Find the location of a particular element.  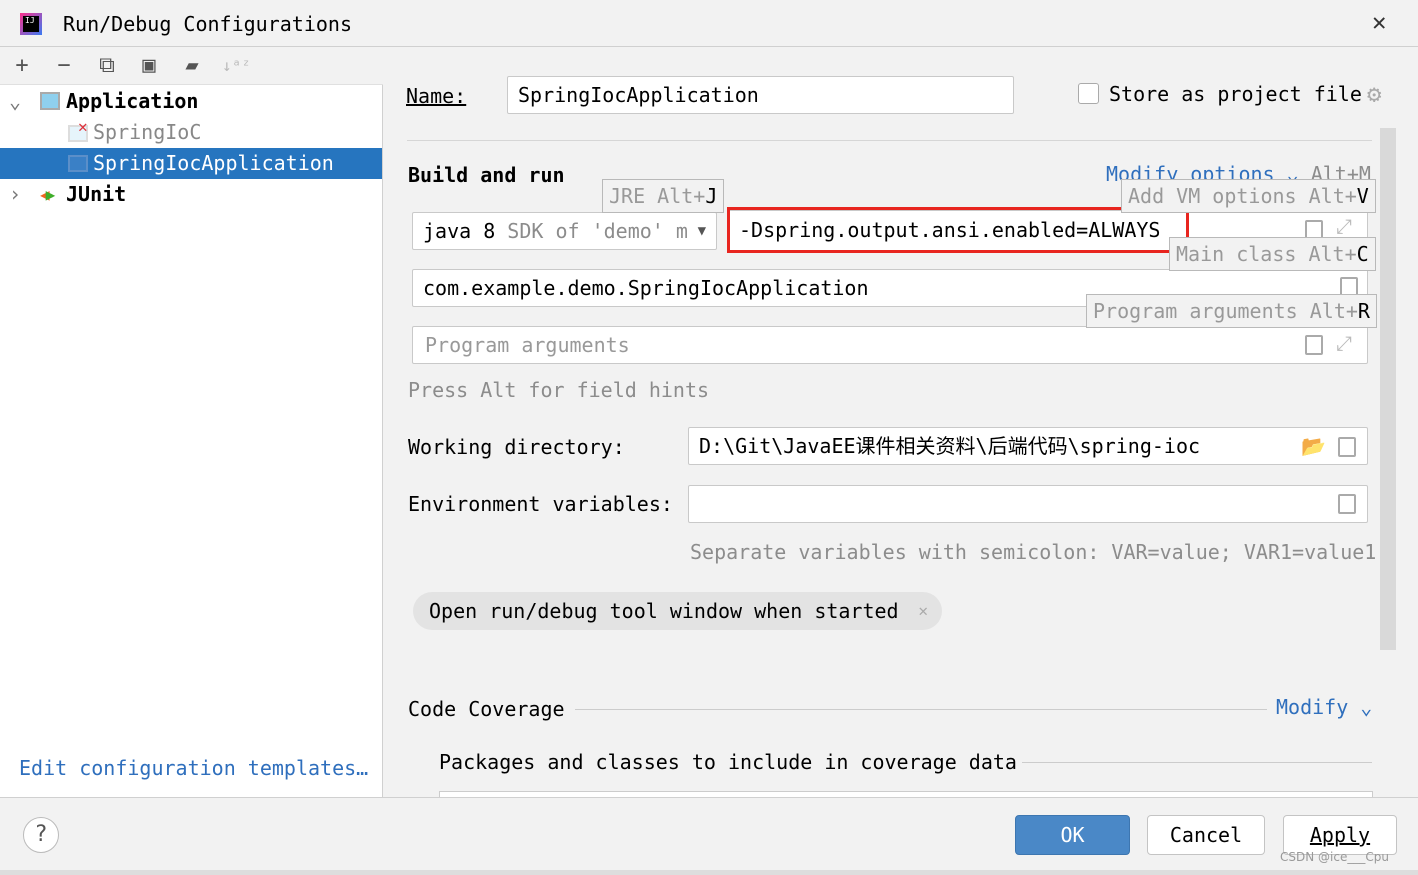

close-icon: ✕ is located at coordinates (1379, 22).